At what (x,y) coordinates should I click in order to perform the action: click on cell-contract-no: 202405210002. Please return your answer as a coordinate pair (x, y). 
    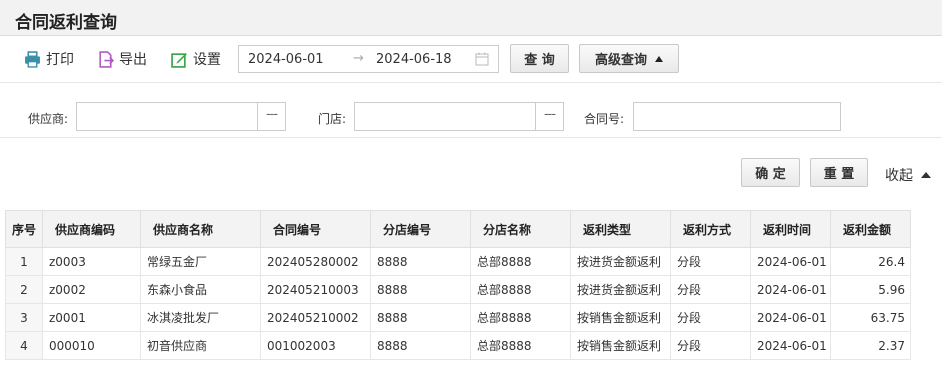
    Looking at the image, I should click on (315, 317).